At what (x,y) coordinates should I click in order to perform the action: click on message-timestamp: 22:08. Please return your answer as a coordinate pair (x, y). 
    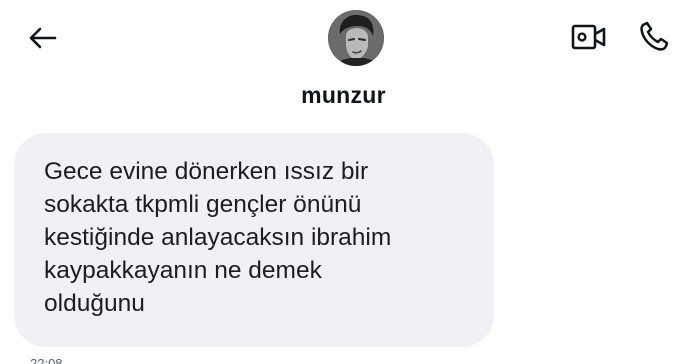
    Looking at the image, I should click on (46, 360).